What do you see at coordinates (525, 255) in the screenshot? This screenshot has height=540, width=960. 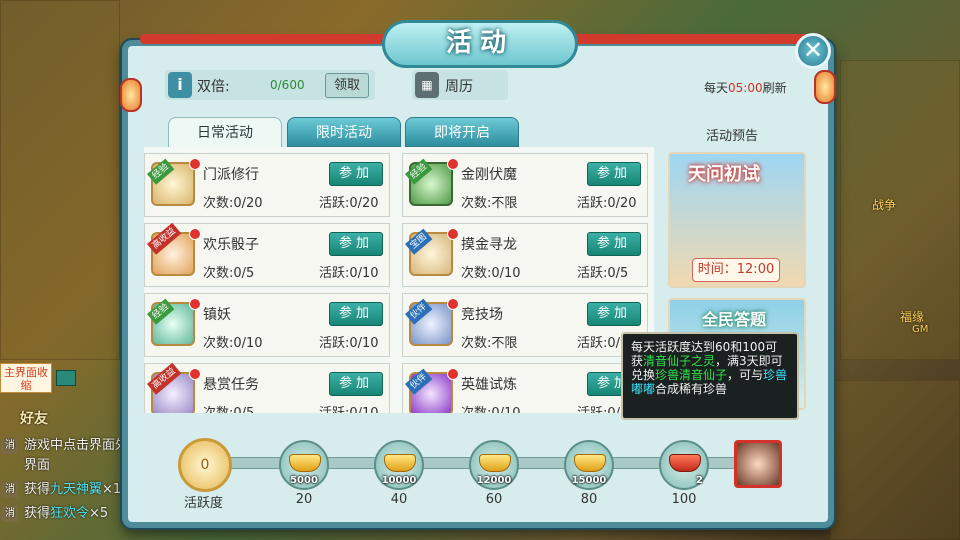 I see `activity-card: 宝图 摸金寻龙 次数:0/10 活跃:0/5 参加` at bounding box center [525, 255].